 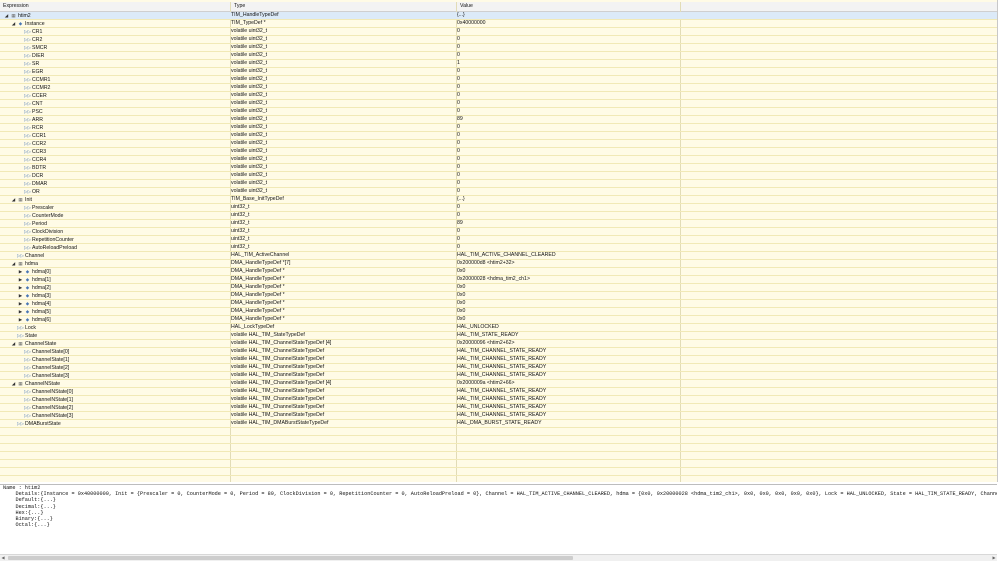 I want to click on tree-row: ▷▷DCR volatile uint32_t 0, so click(x=498, y=176).